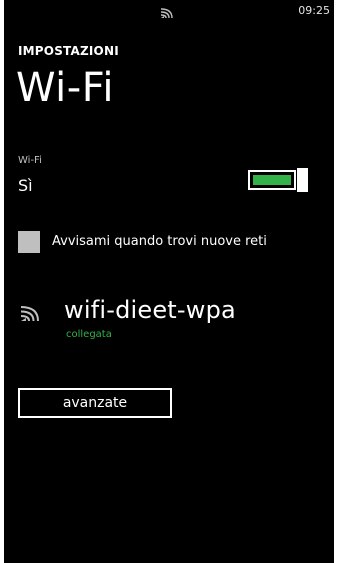 This screenshot has width=338, height=563. Describe the element at coordinates (314, 10) in the screenshot. I see `status-time: 09:25` at that location.